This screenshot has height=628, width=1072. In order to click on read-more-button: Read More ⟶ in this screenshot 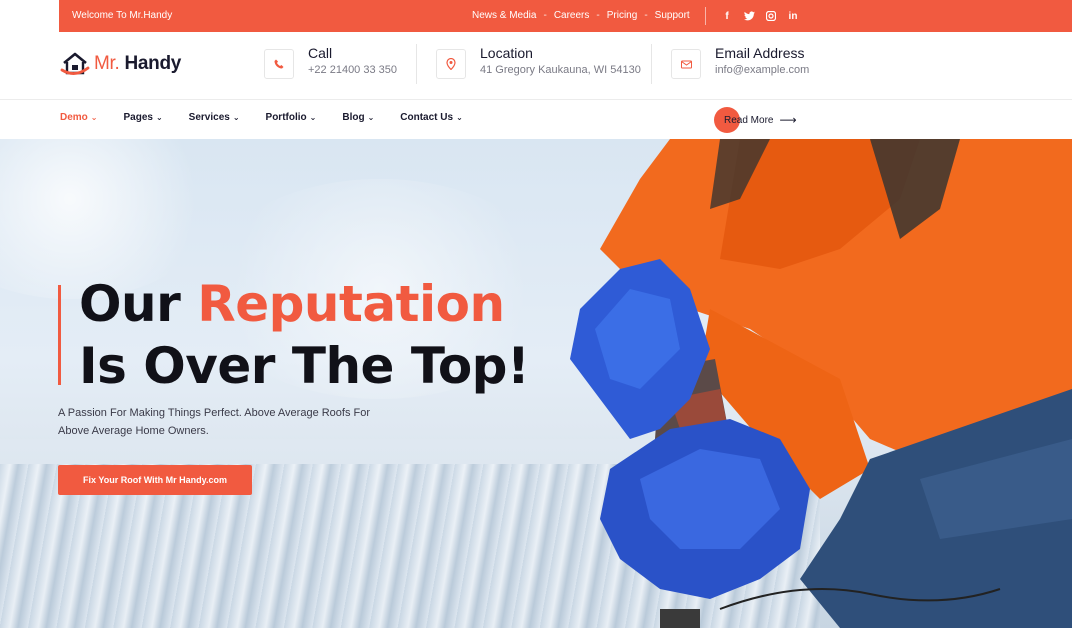, I will do `click(755, 120)`.